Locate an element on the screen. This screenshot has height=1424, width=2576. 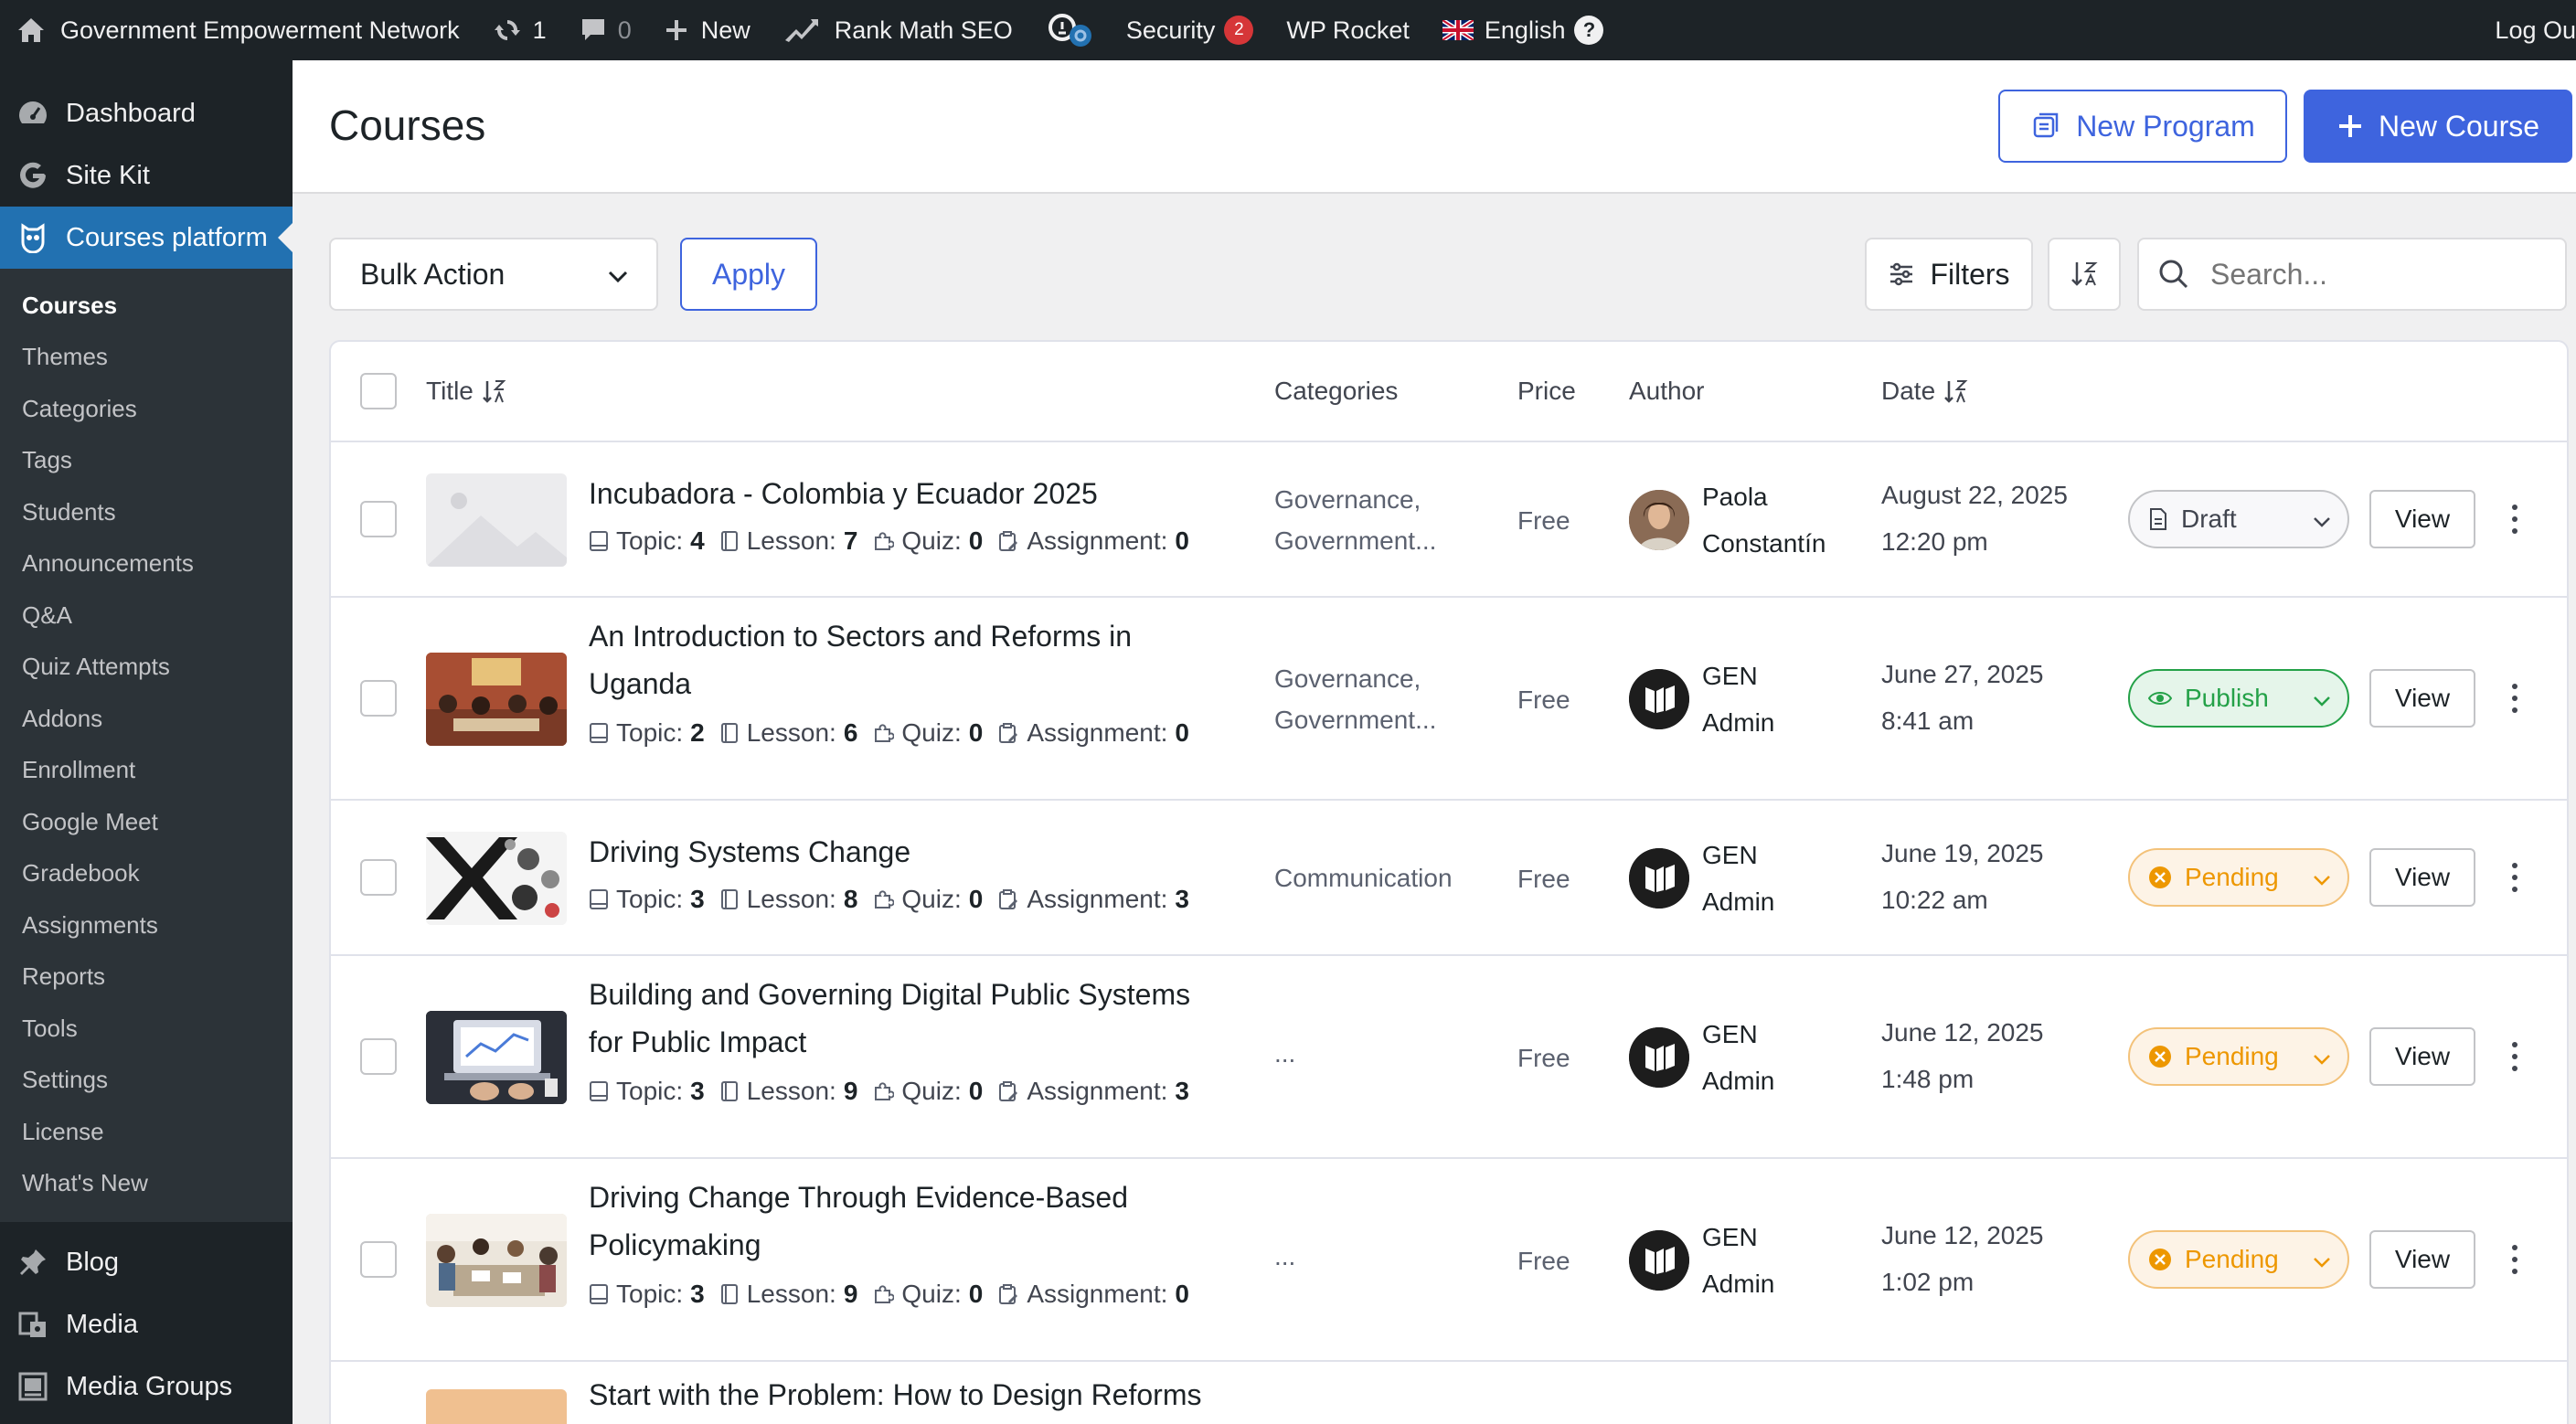
google-g-icon is located at coordinates (33, 175).